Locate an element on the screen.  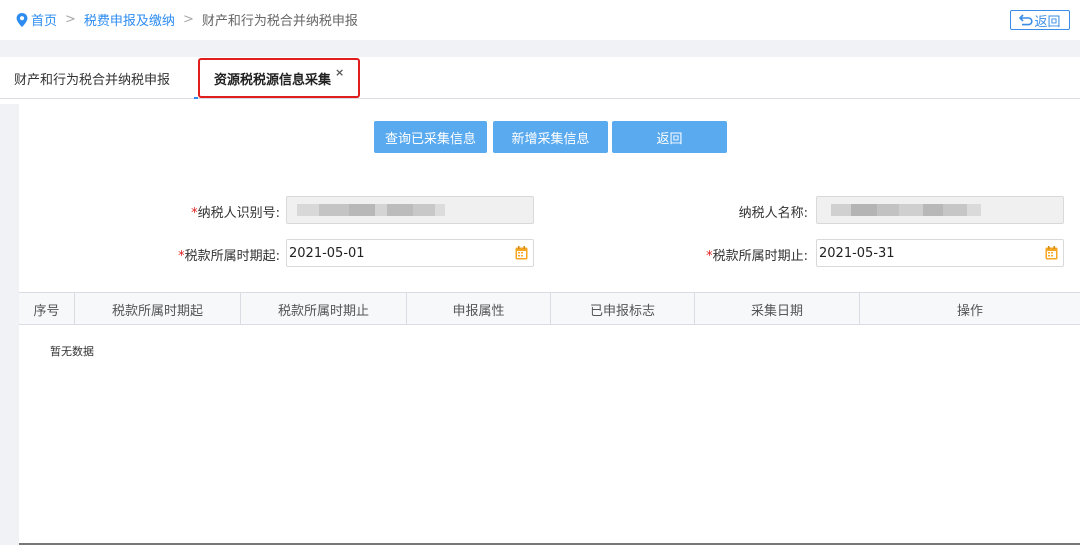
taxpayer-id-field is located at coordinates (410, 210).